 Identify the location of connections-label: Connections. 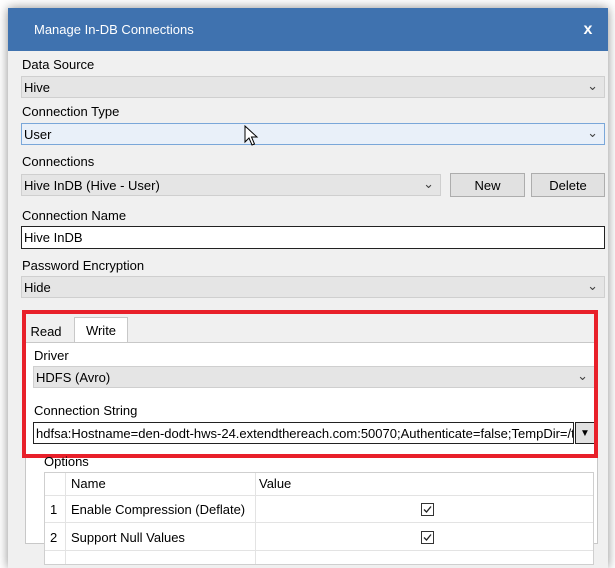
(58, 161).